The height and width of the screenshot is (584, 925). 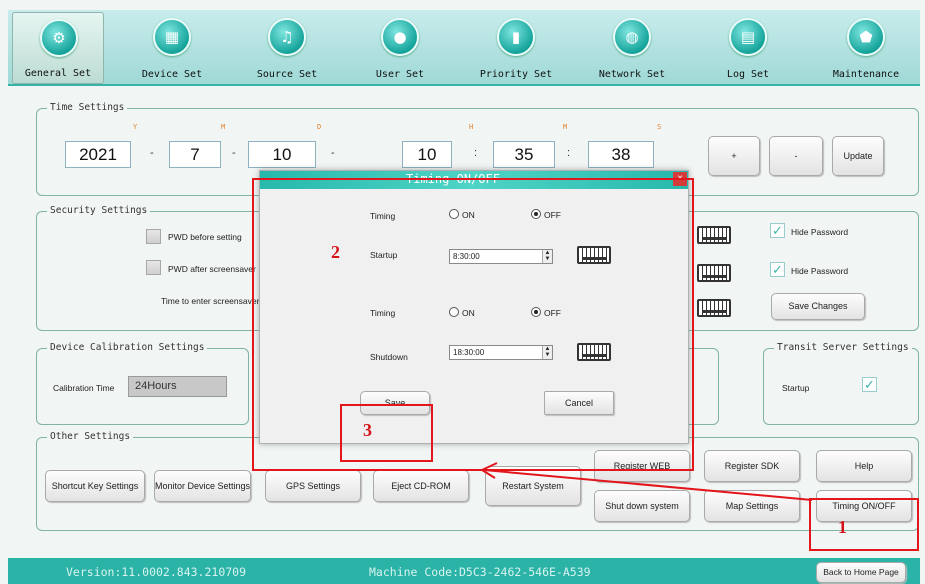 What do you see at coordinates (646, 481) in the screenshot?
I see `annotation-arrow` at bounding box center [646, 481].